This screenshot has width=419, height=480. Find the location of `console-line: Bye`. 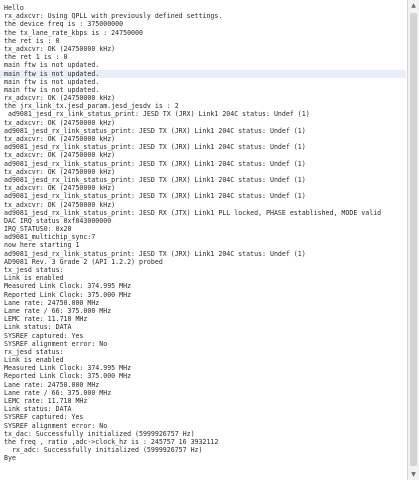

console-line: Bye is located at coordinates (10, 458).